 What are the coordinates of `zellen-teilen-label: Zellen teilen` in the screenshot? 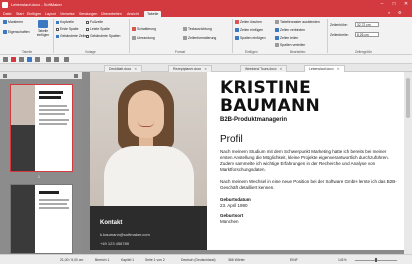 It's located at (289, 38).